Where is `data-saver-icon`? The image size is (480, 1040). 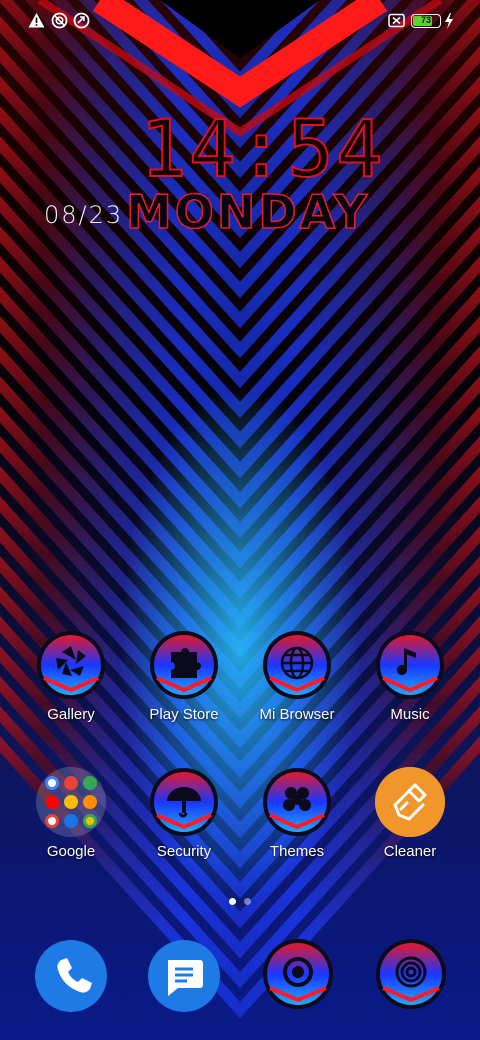
data-saver-icon is located at coordinates (81, 20).